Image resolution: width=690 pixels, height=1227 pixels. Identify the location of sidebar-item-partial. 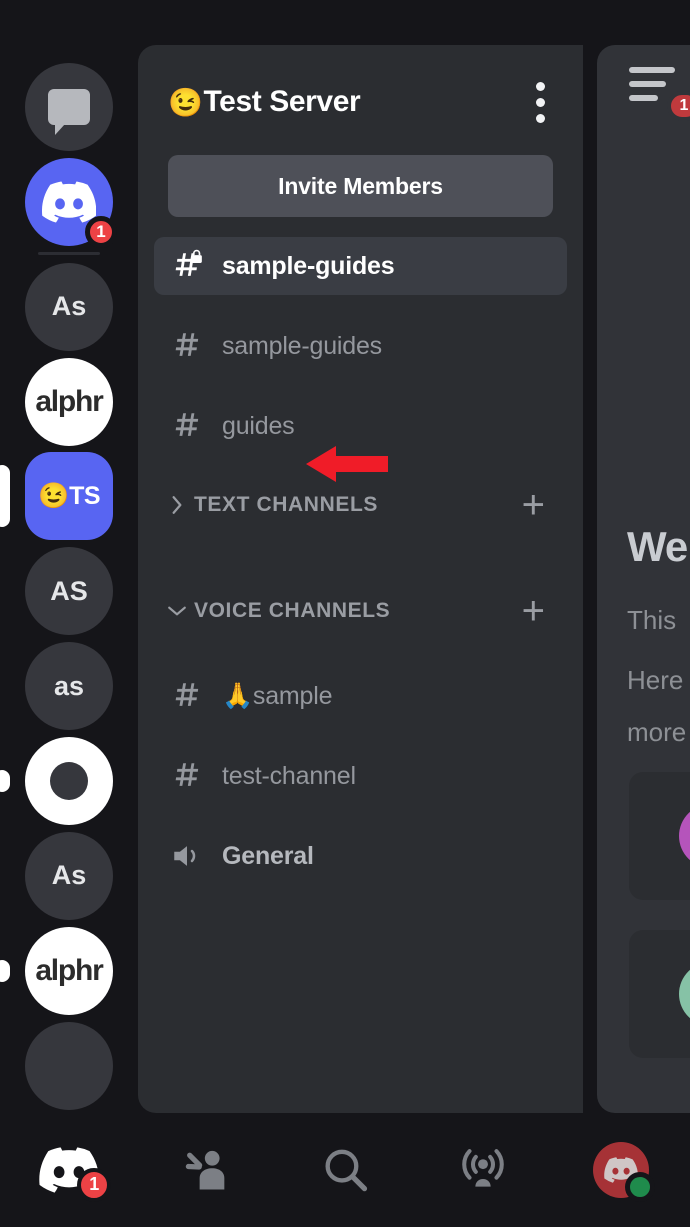
(69, 1065).